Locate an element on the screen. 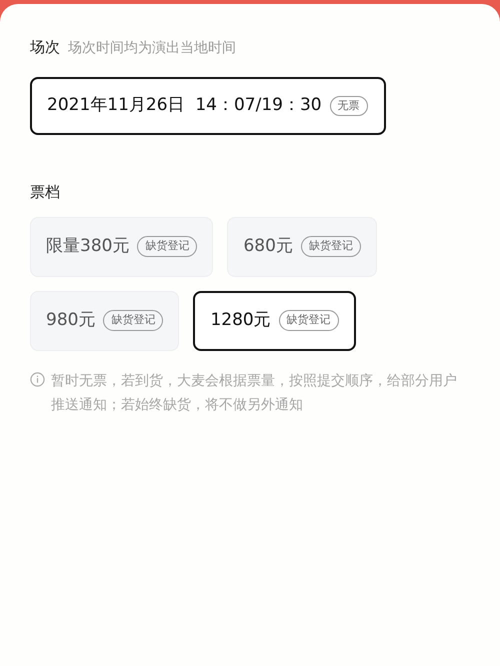 Image resolution: width=500 pixels, height=666 pixels. notice-text: 暂时无票，若到货，大麦会根据票量，按照提交顺序，给部分用户推送通知；若始终缺货，将不做另外通知 is located at coordinates (254, 393).